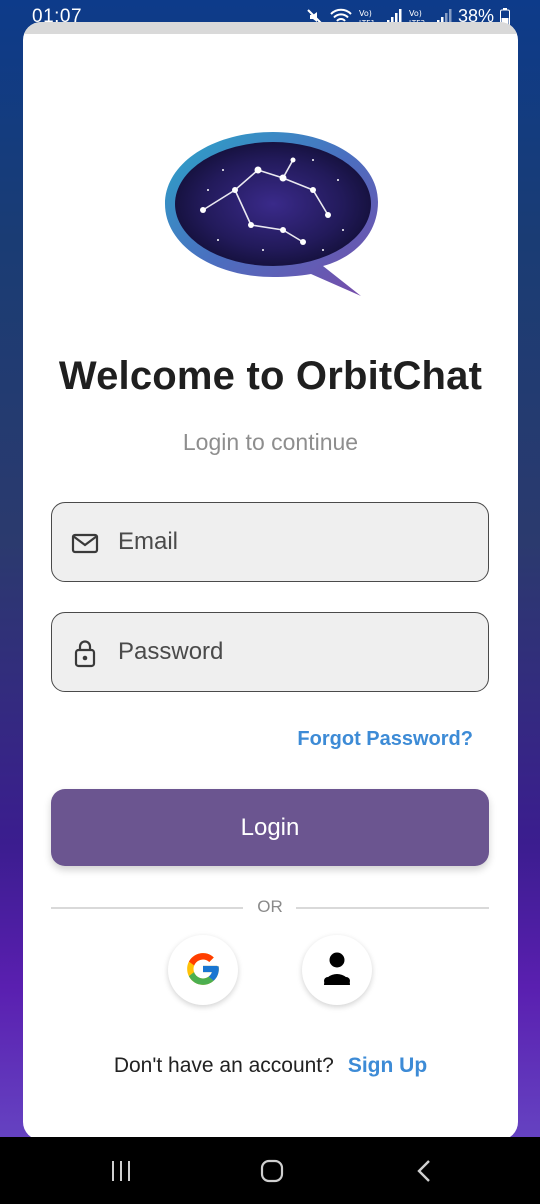 The height and width of the screenshot is (1204, 540). I want to click on login-button: Login, so click(270, 827).